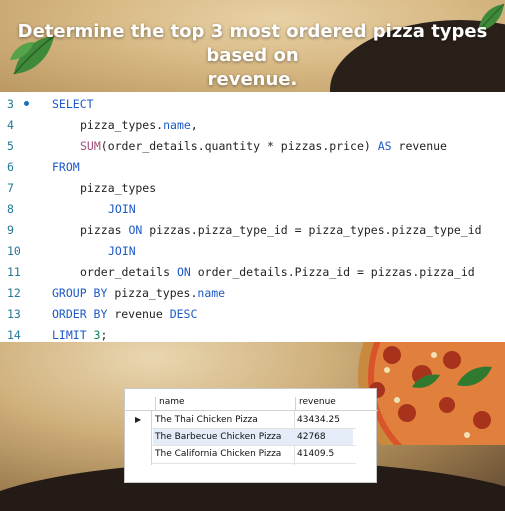 This screenshot has height=511, width=505. What do you see at coordinates (252, 79) in the screenshot?
I see `title-line-2: revenue.` at bounding box center [252, 79].